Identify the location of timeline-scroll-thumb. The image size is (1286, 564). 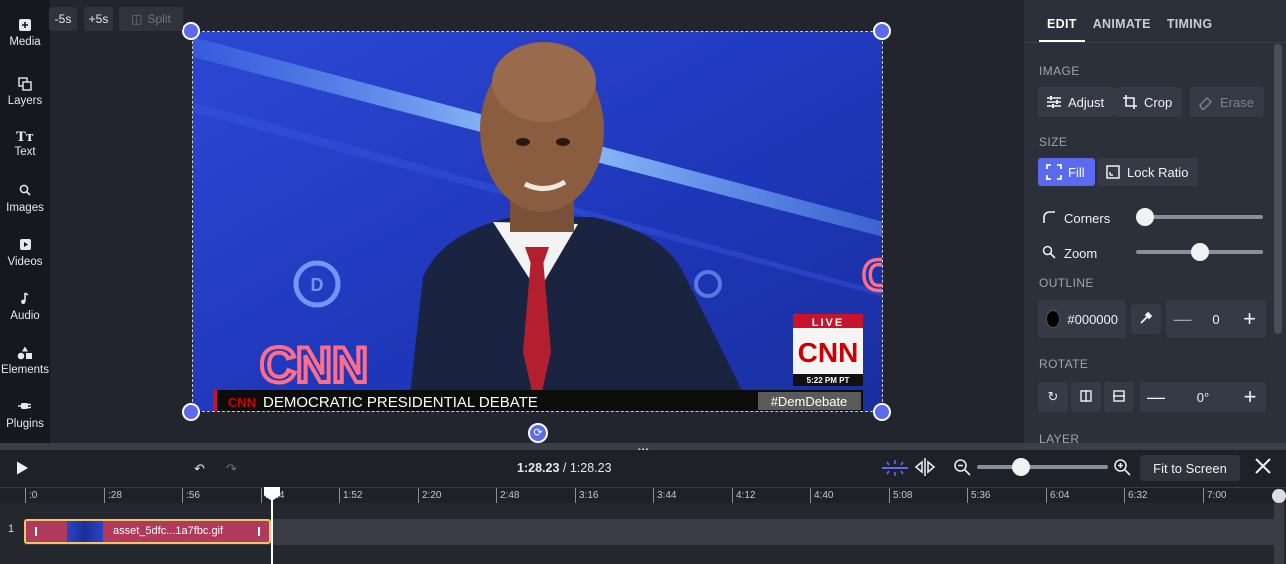
(1279, 496).